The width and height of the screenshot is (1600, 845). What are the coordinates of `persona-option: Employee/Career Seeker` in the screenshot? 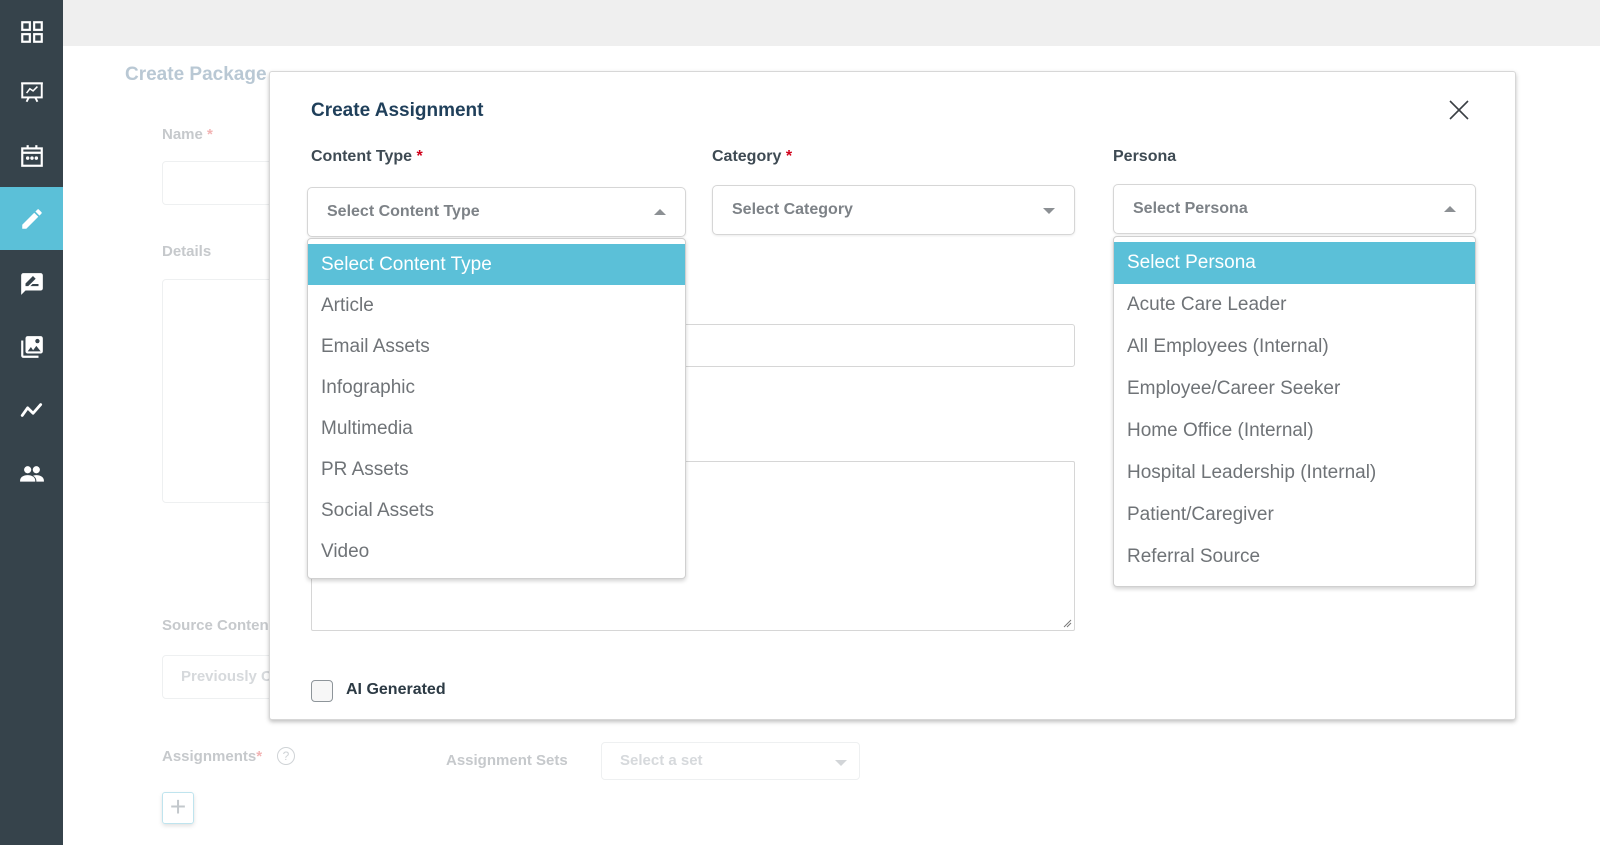 It's located at (1294, 389).